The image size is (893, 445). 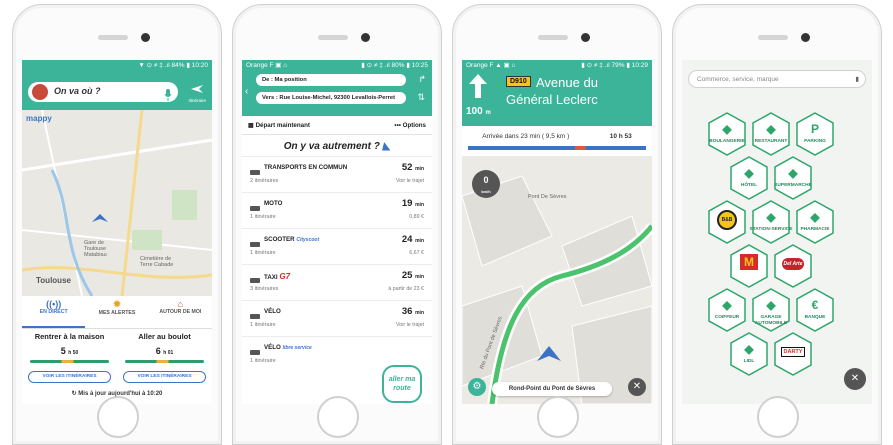 I want to click on mode-name: MOTO, so click(x=273, y=203).